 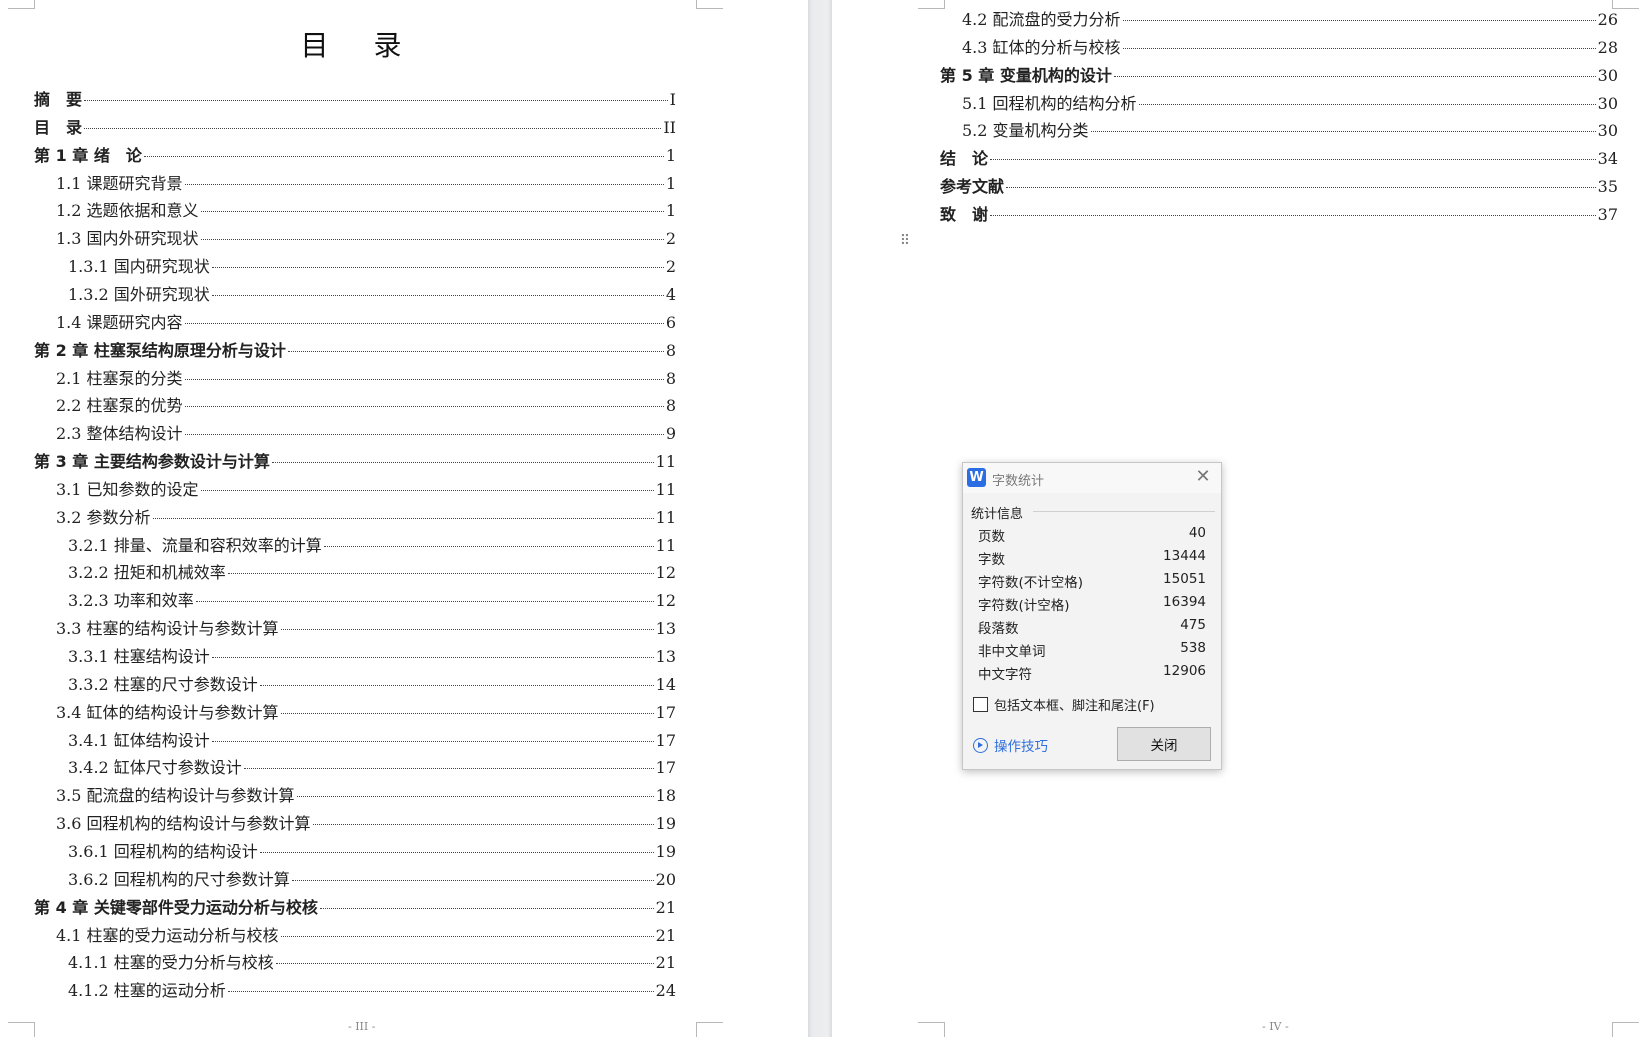 I want to click on stat-row: 字符数(计空格) 16394, so click(x=1092, y=605).